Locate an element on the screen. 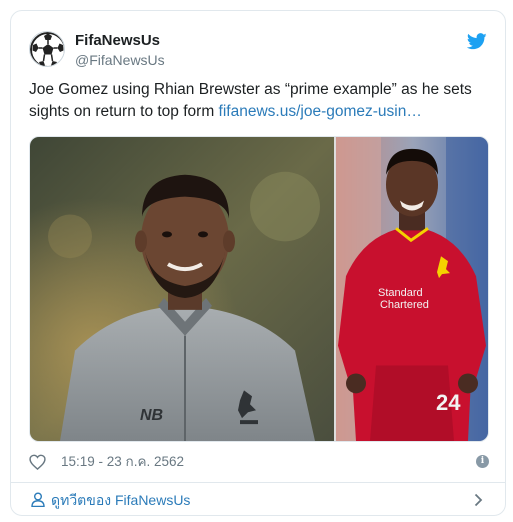  sponsor-line-1: Standard is located at coordinates (400, 293).